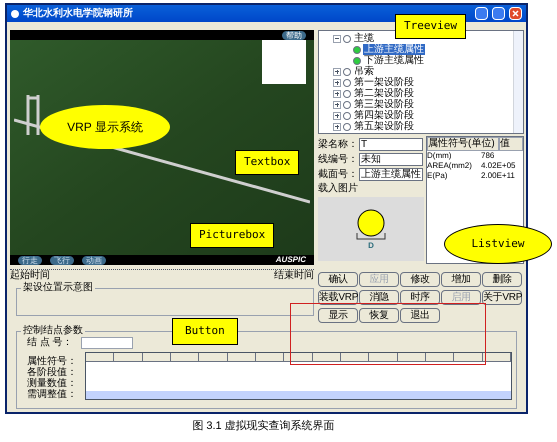 The width and height of the screenshot is (557, 442). What do you see at coordinates (364, 71) in the screenshot?
I see `tree-item: 吊索` at bounding box center [364, 71].